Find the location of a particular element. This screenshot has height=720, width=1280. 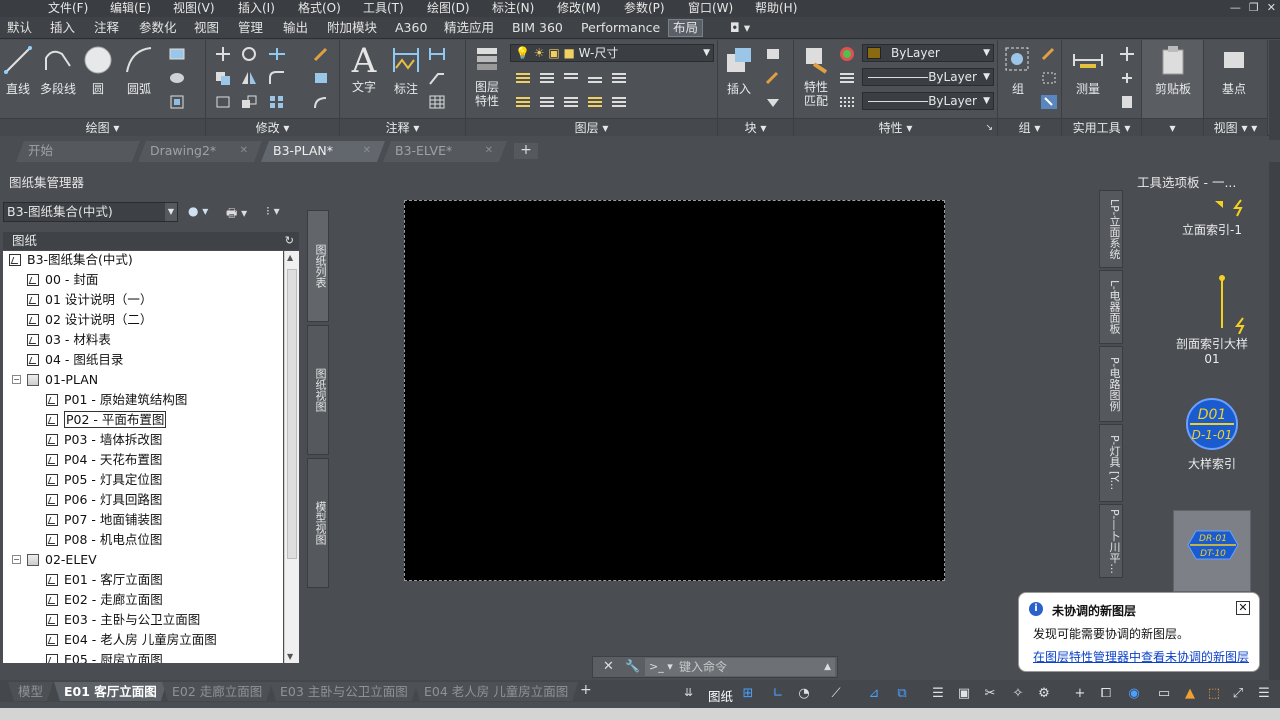

layer-notify-icon: ⬚ is located at coordinates (1214, 694).